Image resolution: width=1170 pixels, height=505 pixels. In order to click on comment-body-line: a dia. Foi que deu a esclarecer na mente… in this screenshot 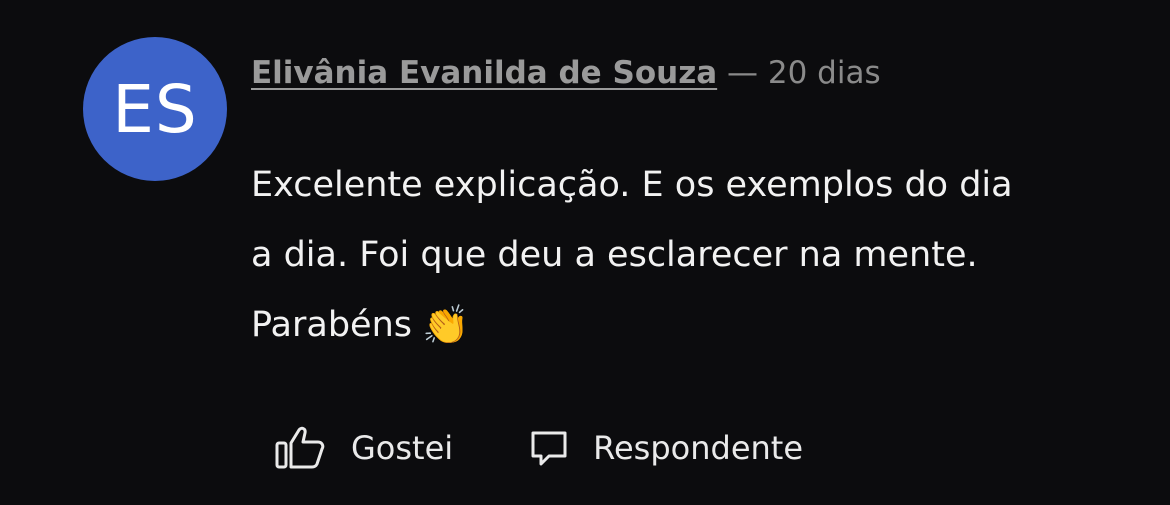, I will do `click(614, 255)`.